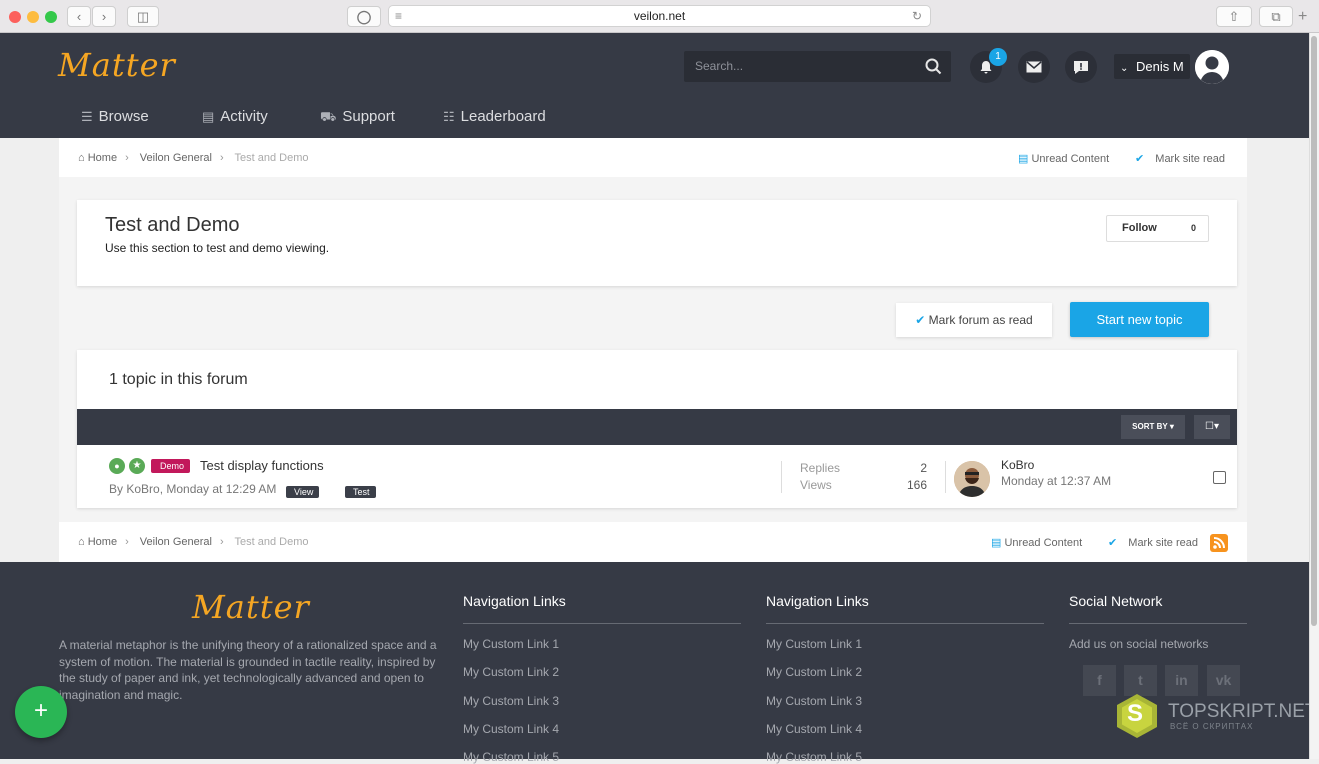 The image size is (1319, 764). I want to click on address-bar: ≡ veilon.net ↻, so click(659, 16).